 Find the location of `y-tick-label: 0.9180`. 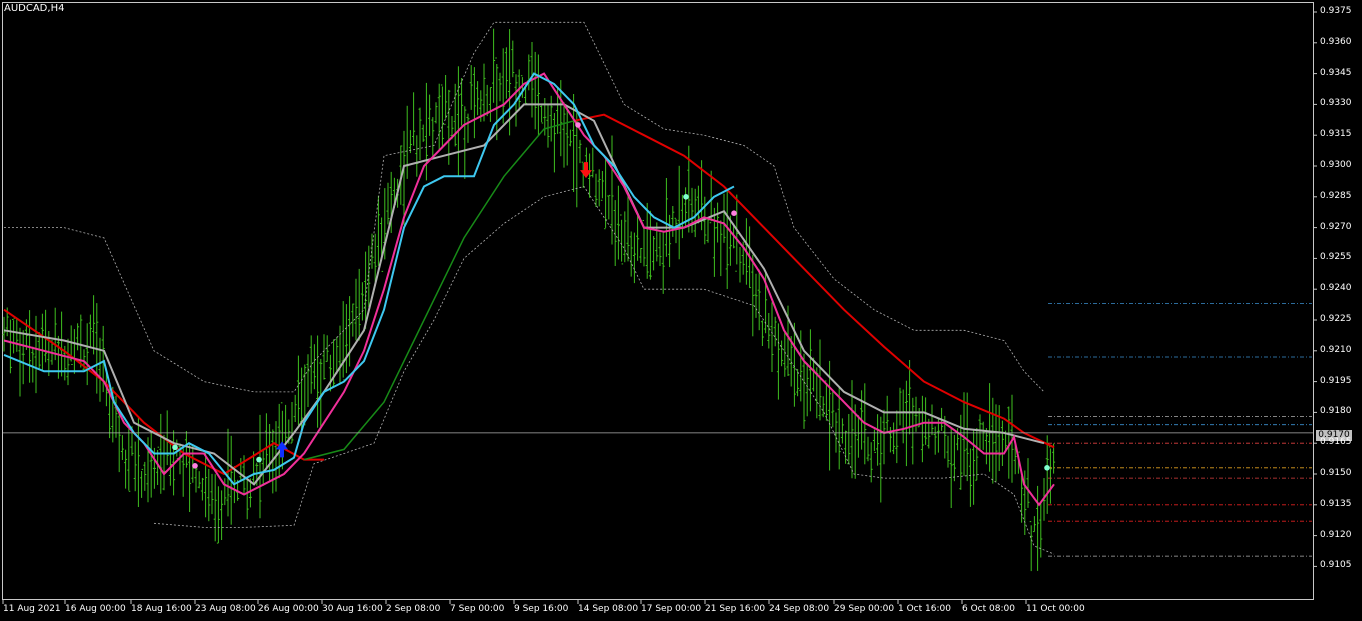

y-tick-label: 0.9180 is located at coordinates (1336, 411).